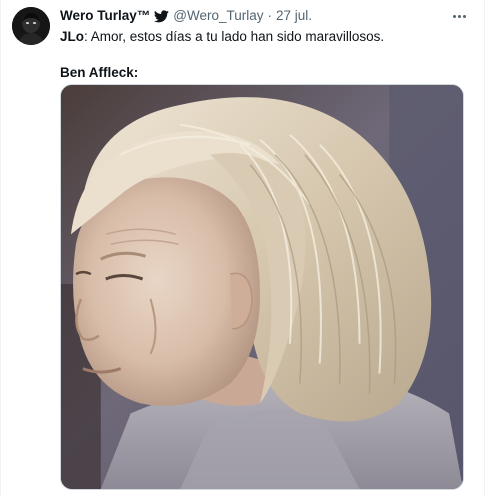 This screenshot has width=485, height=496. I want to click on user-handle: @Wero_Turlay, so click(218, 16).